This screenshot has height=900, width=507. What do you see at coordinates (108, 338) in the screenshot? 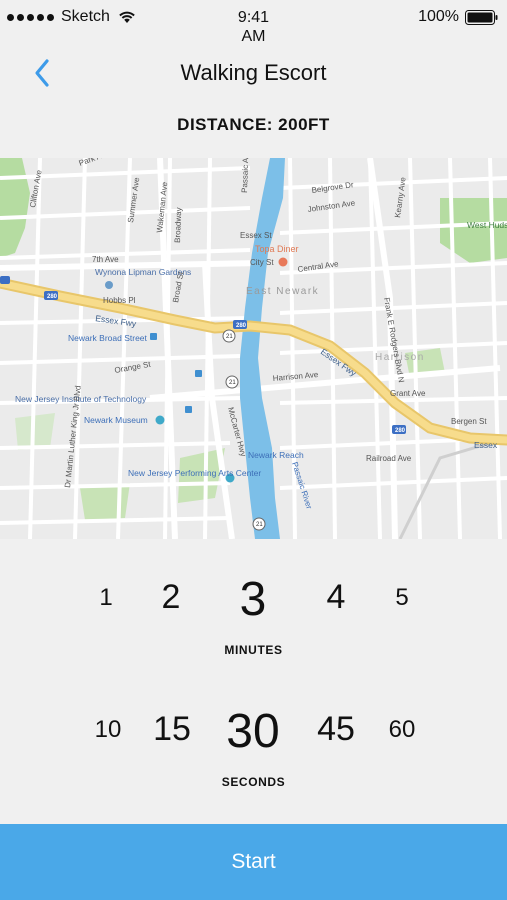
I see `map-label: Newark Broad Street` at bounding box center [108, 338].